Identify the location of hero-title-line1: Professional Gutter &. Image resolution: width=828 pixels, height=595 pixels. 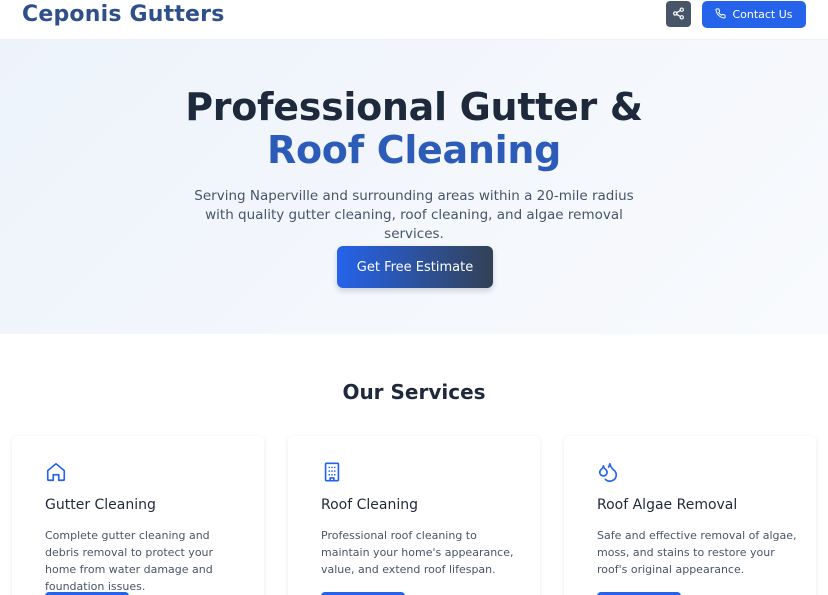
(414, 107).